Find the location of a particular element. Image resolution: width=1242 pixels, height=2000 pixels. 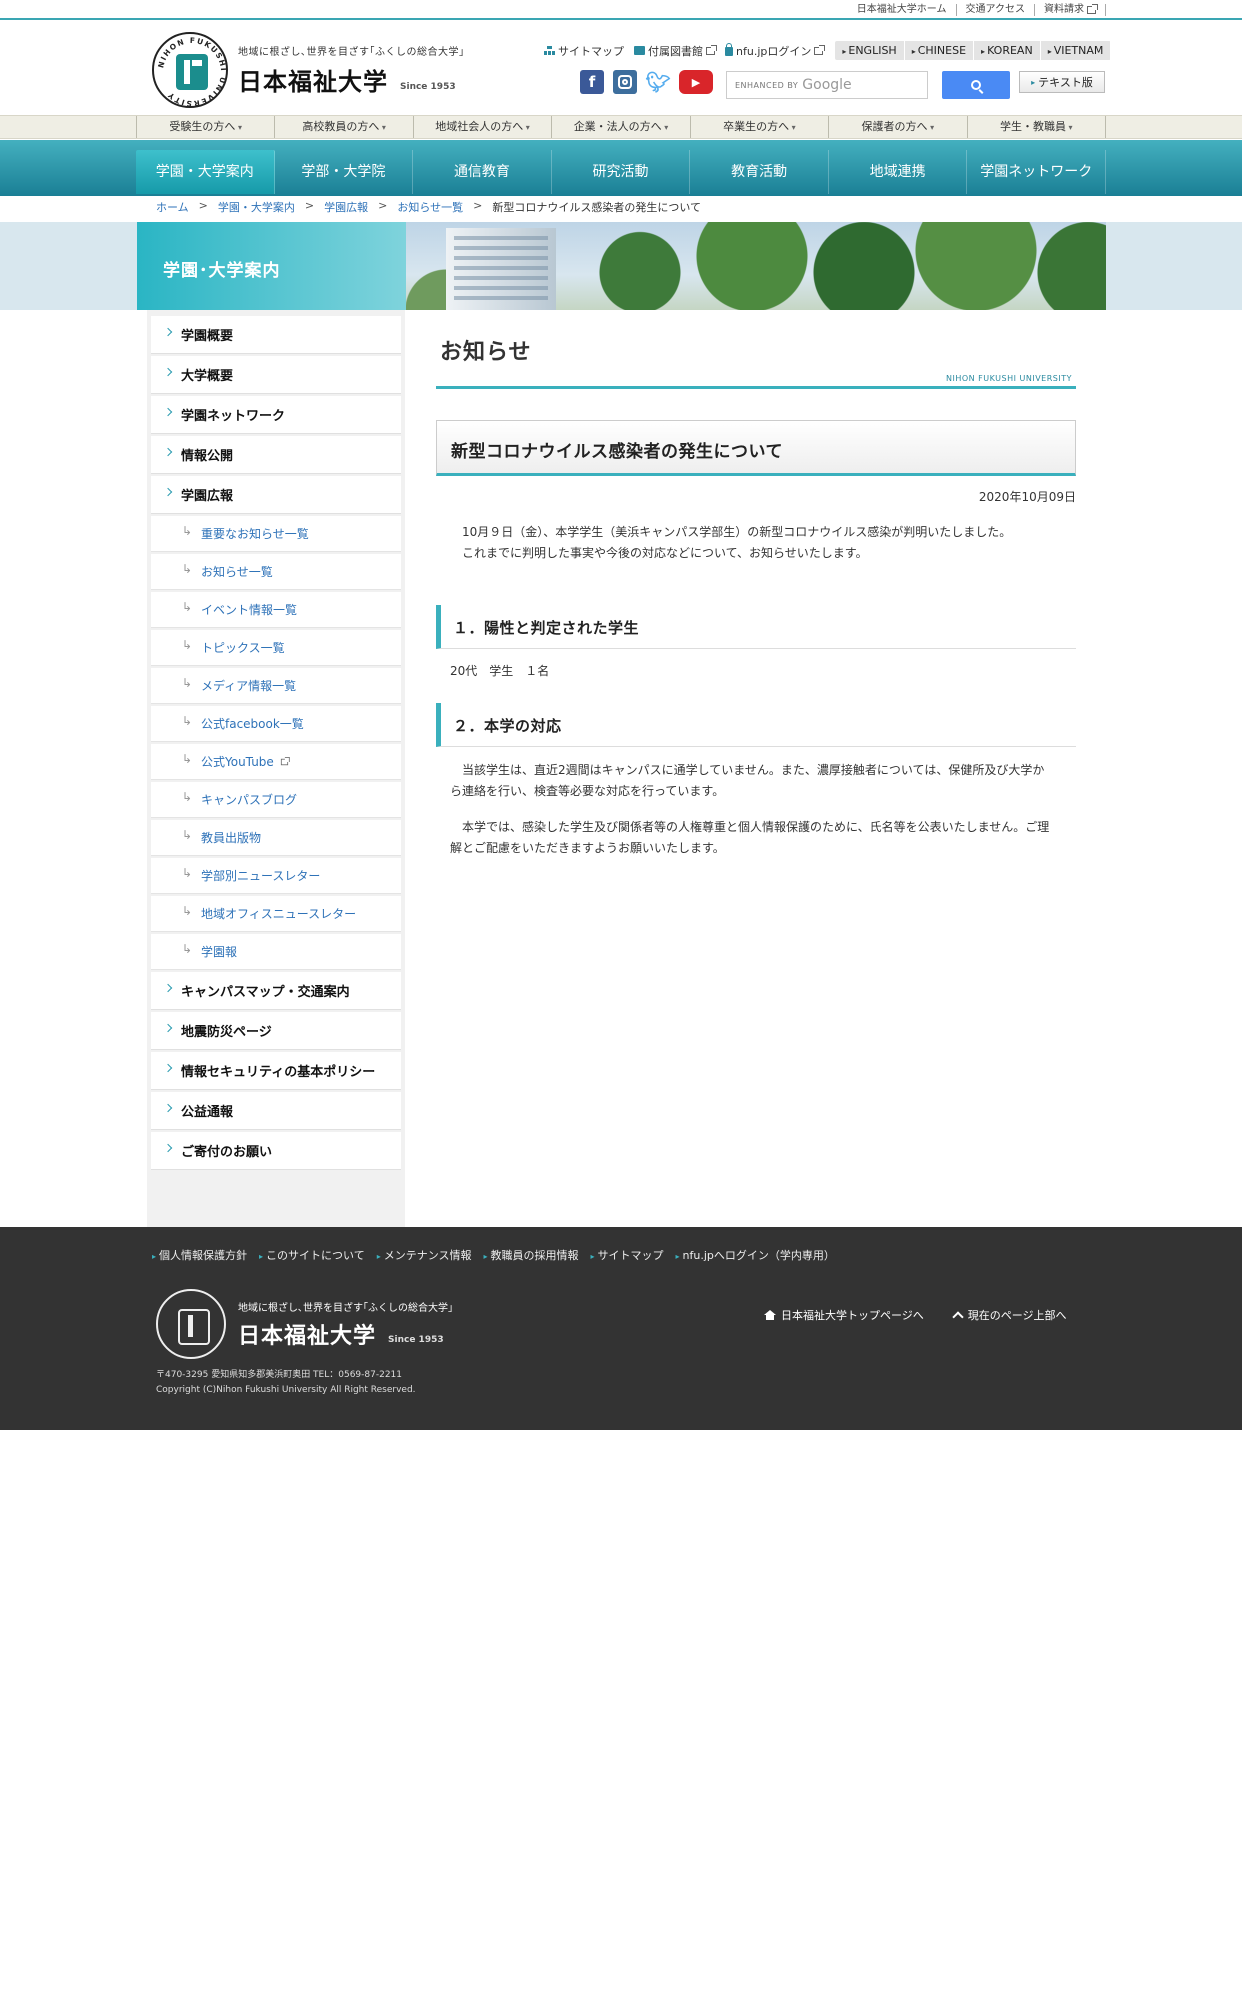

sidebar-subitem-bulletin: 学園報 is located at coordinates (276, 952).